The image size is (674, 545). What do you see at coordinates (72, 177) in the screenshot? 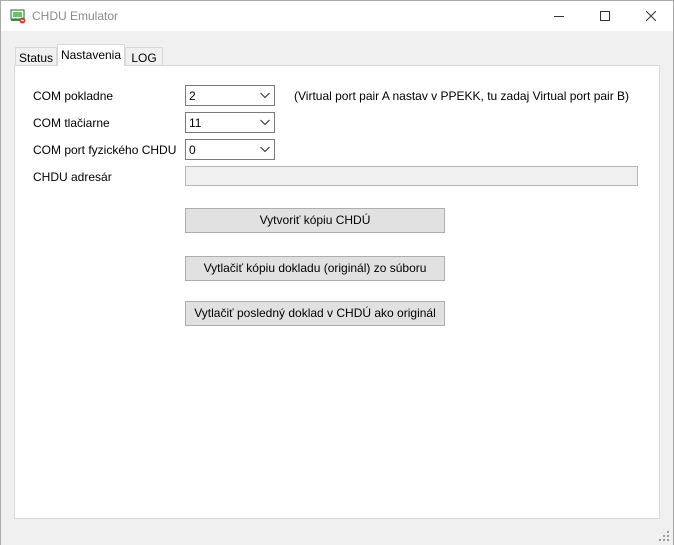
I see `chdu-adresar-label: CHDU adresár` at bounding box center [72, 177].